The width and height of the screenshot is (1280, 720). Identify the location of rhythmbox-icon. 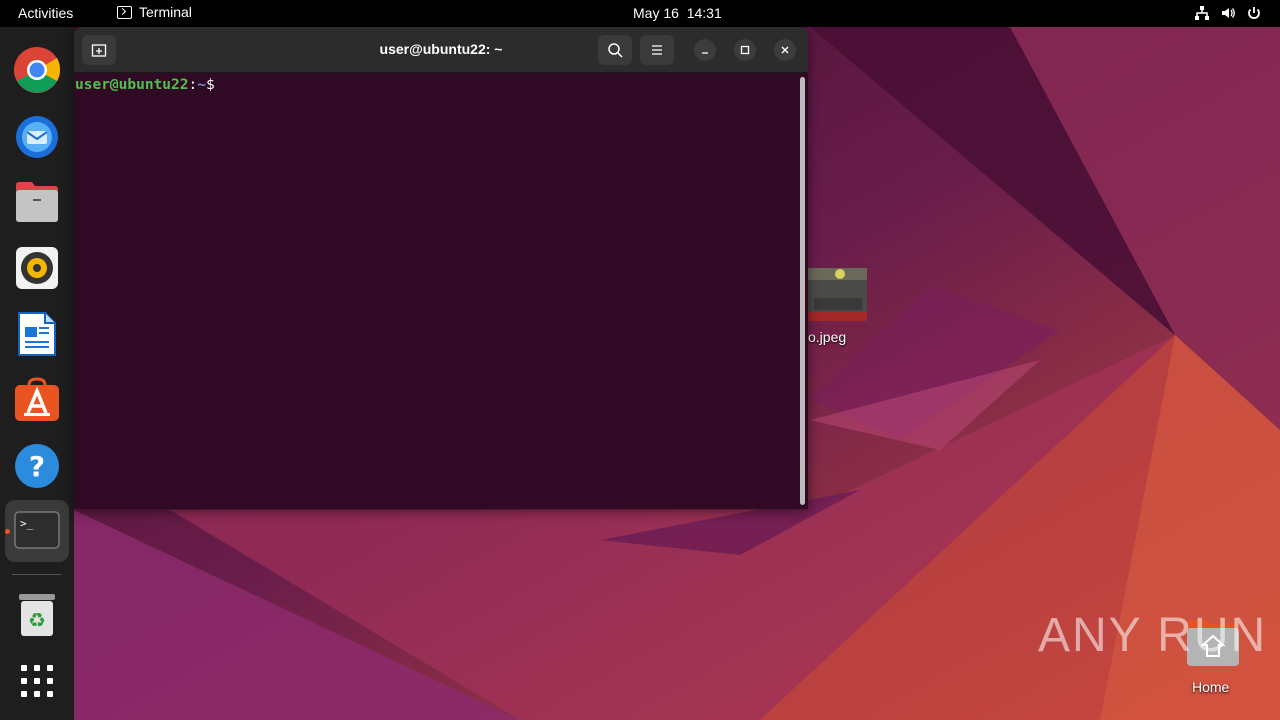
(37, 268).